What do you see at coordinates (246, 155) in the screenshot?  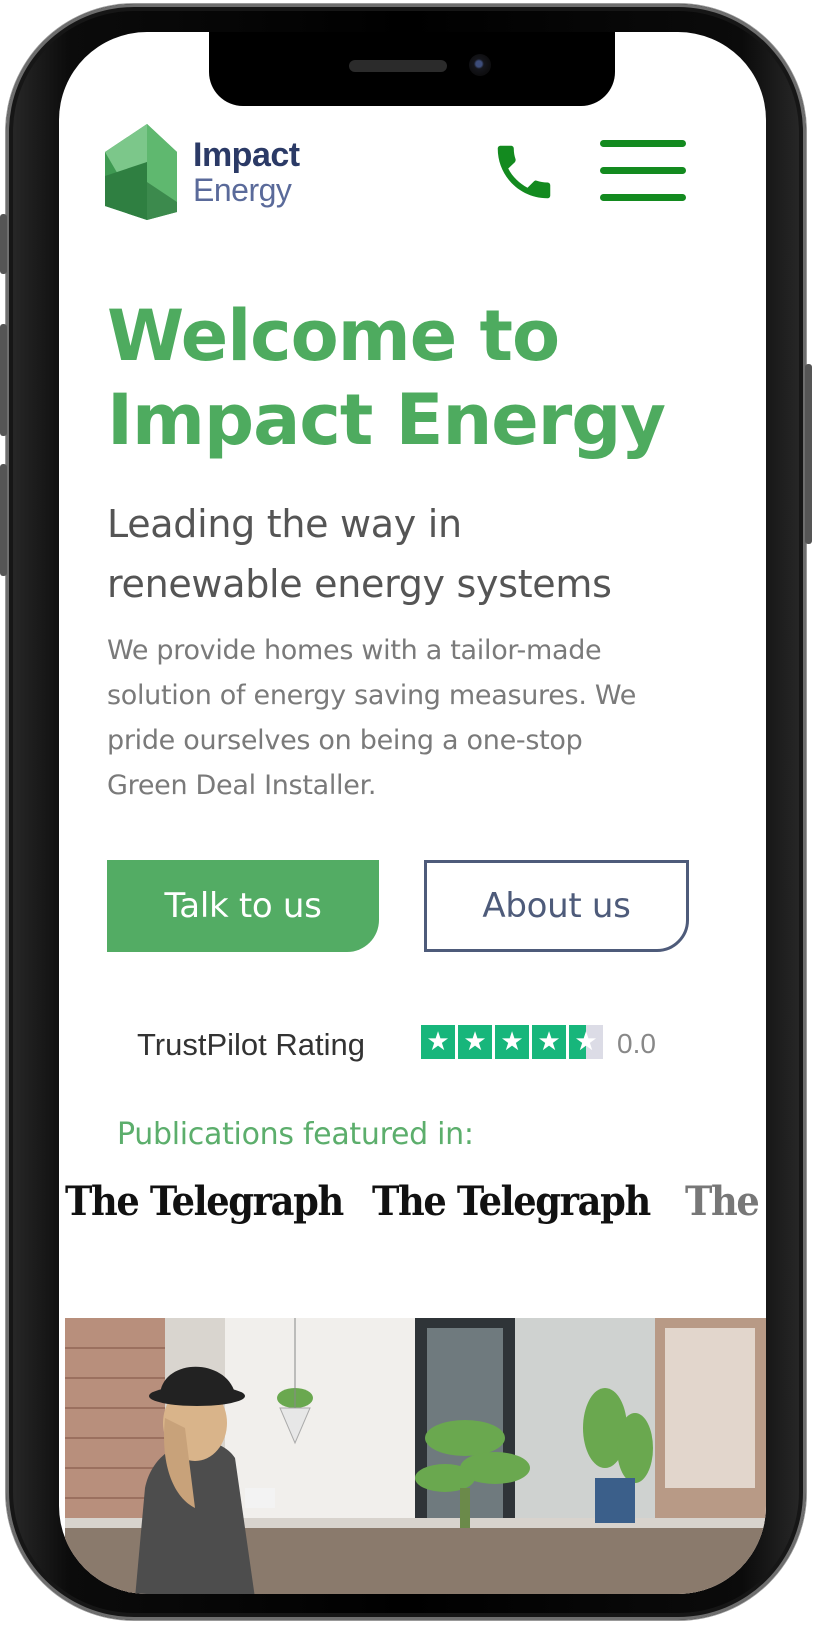 I see `logo-wordmark-impact: Impact` at bounding box center [246, 155].